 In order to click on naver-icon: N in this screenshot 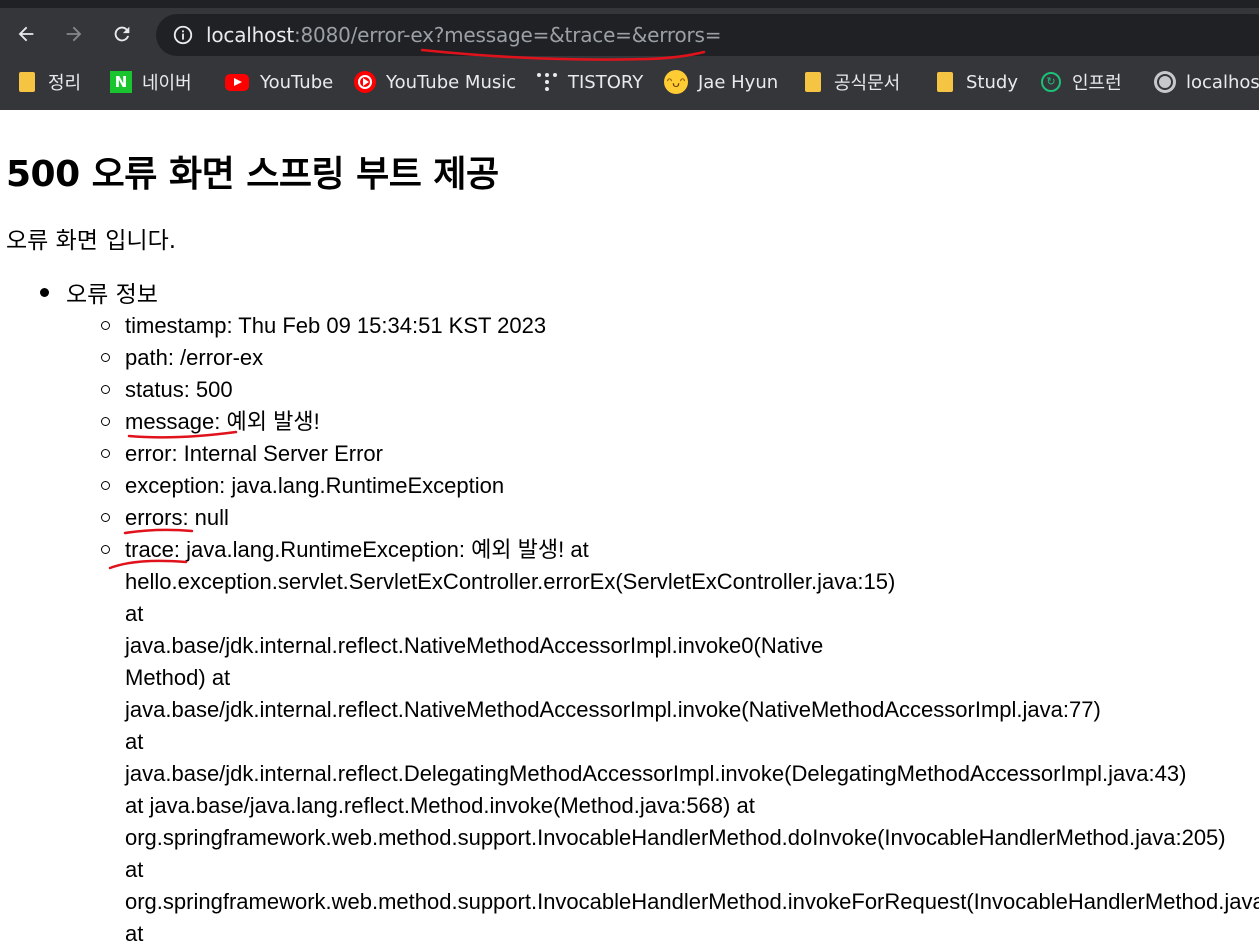, I will do `click(121, 82)`.